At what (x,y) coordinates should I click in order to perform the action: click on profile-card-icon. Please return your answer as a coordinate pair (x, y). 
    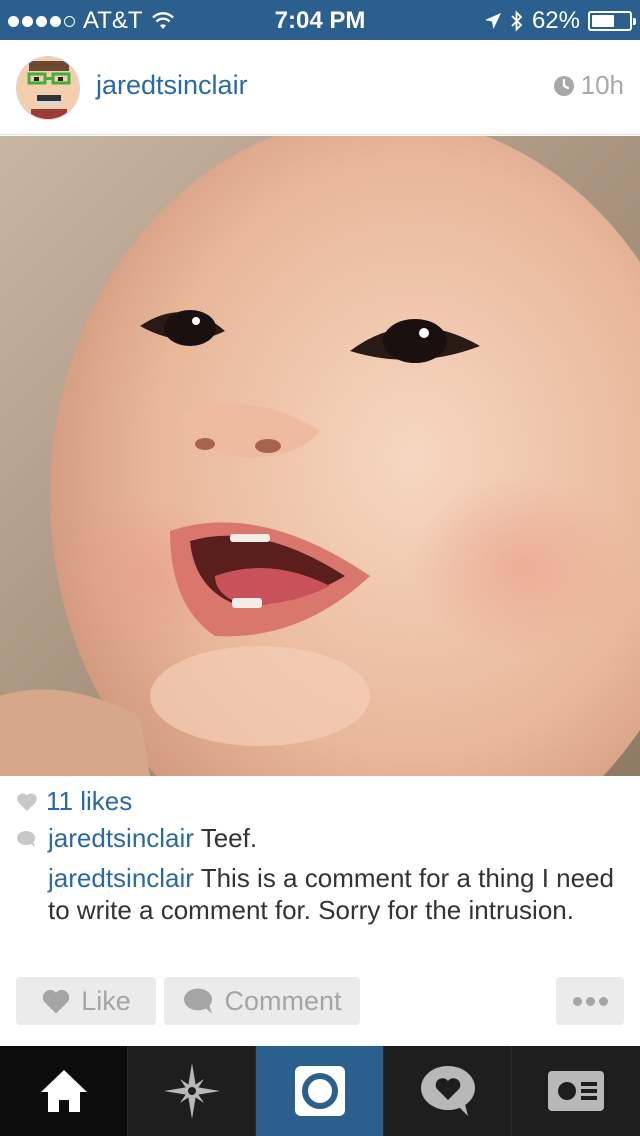
    Looking at the image, I should click on (576, 1091).